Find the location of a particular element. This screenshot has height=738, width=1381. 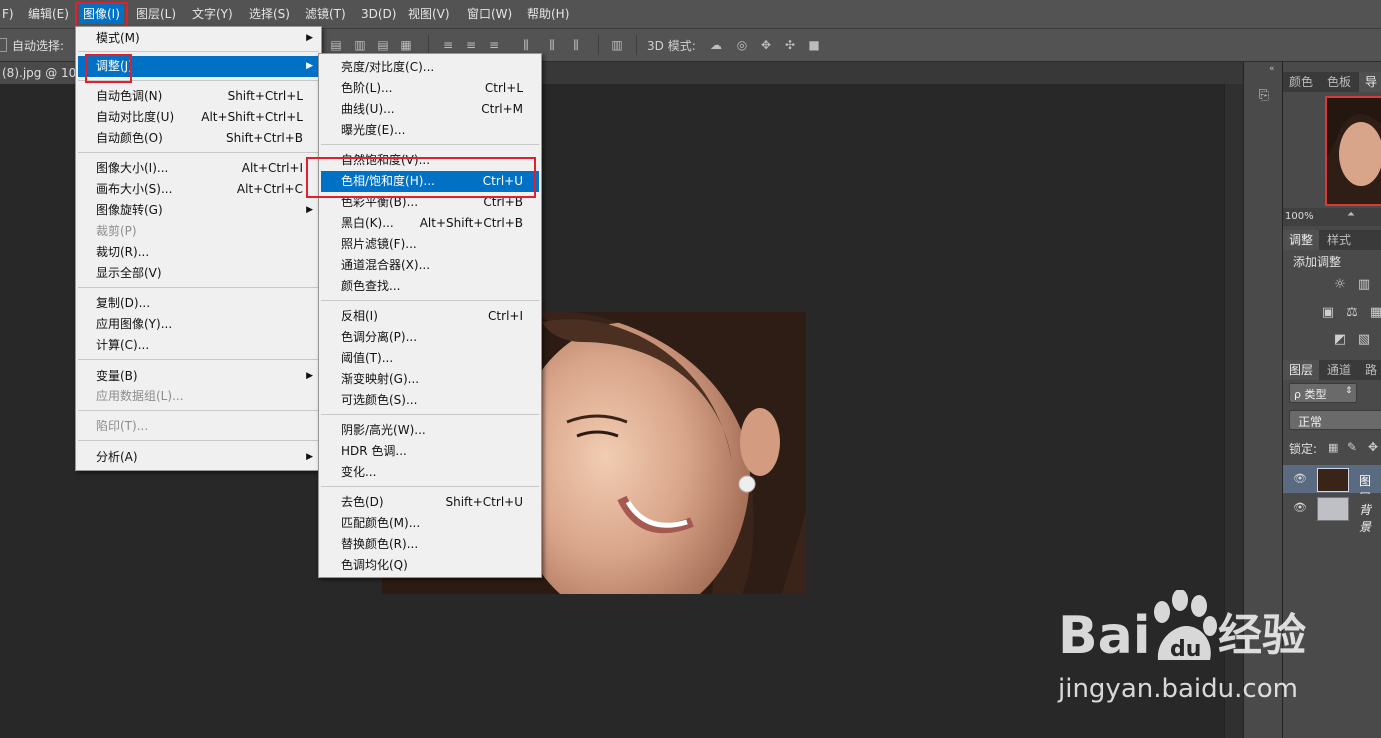

menu-view: 视图(V) is located at coordinates (429, 14).